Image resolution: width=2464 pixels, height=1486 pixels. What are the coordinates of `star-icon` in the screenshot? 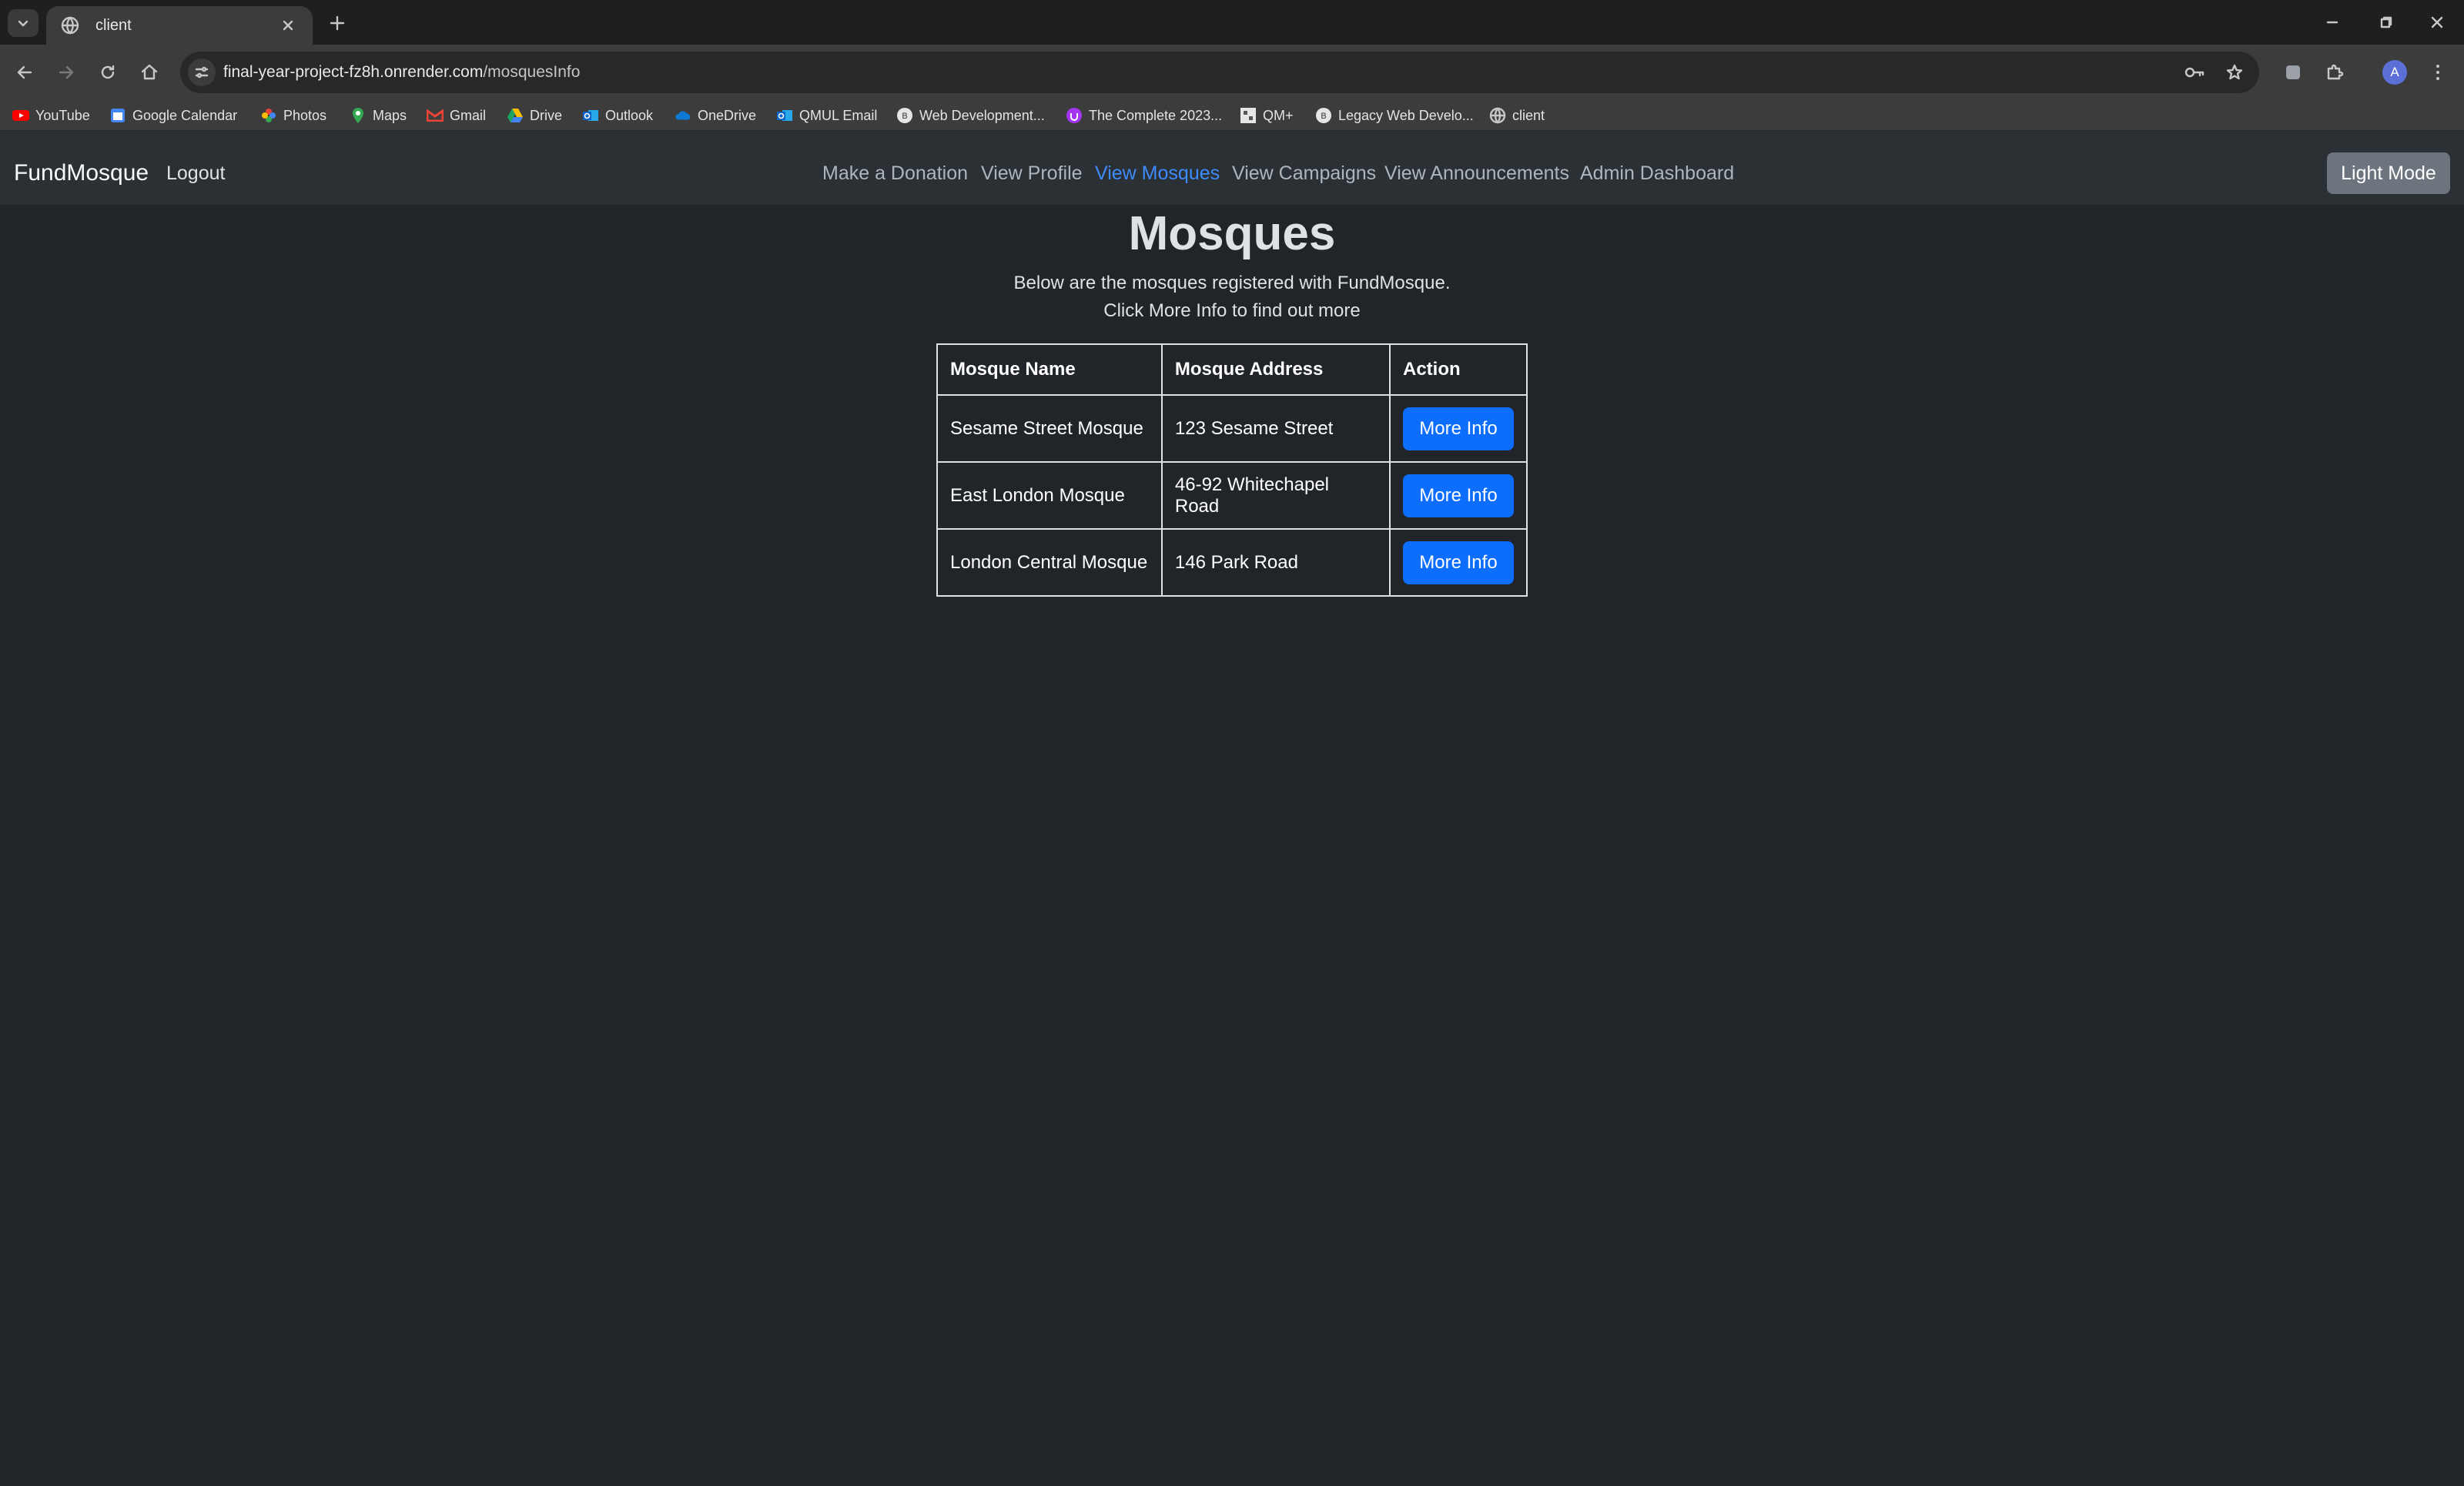 It's located at (2234, 72).